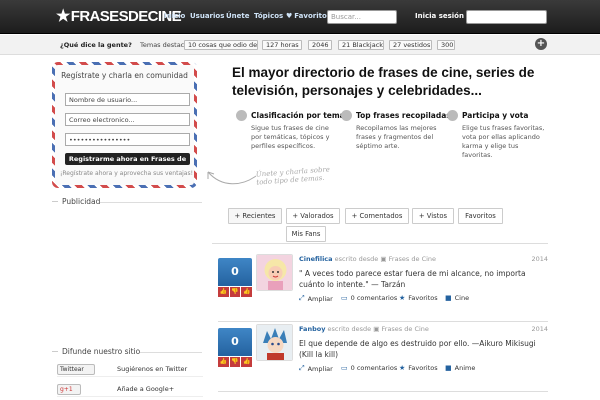 The width and height of the screenshot is (600, 400). I want to click on tab-comentados: + Comentados, so click(377, 216).